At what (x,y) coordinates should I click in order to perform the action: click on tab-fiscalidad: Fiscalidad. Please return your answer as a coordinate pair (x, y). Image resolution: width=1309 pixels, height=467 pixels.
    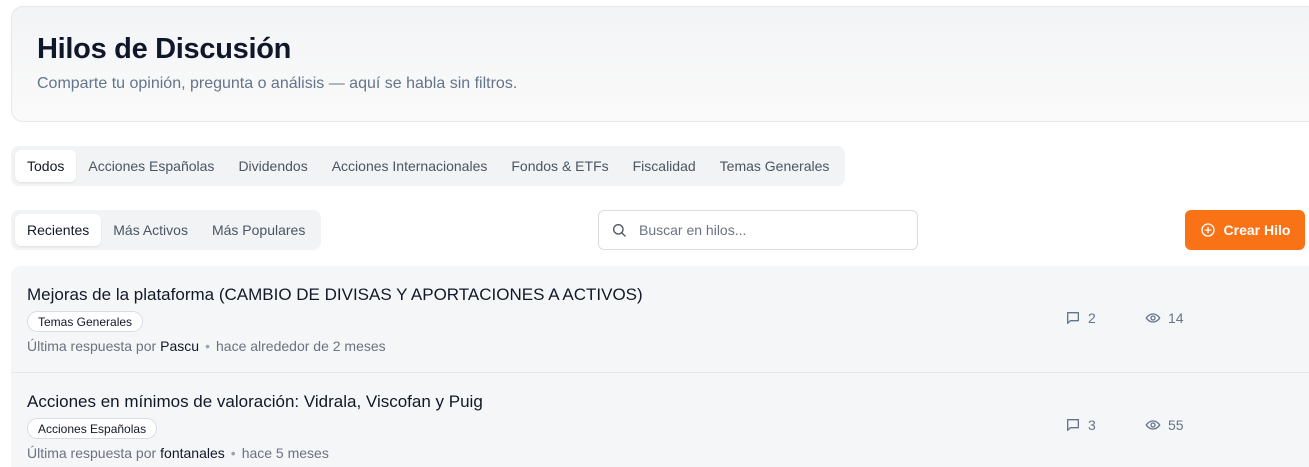
    Looking at the image, I should click on (664, 166).